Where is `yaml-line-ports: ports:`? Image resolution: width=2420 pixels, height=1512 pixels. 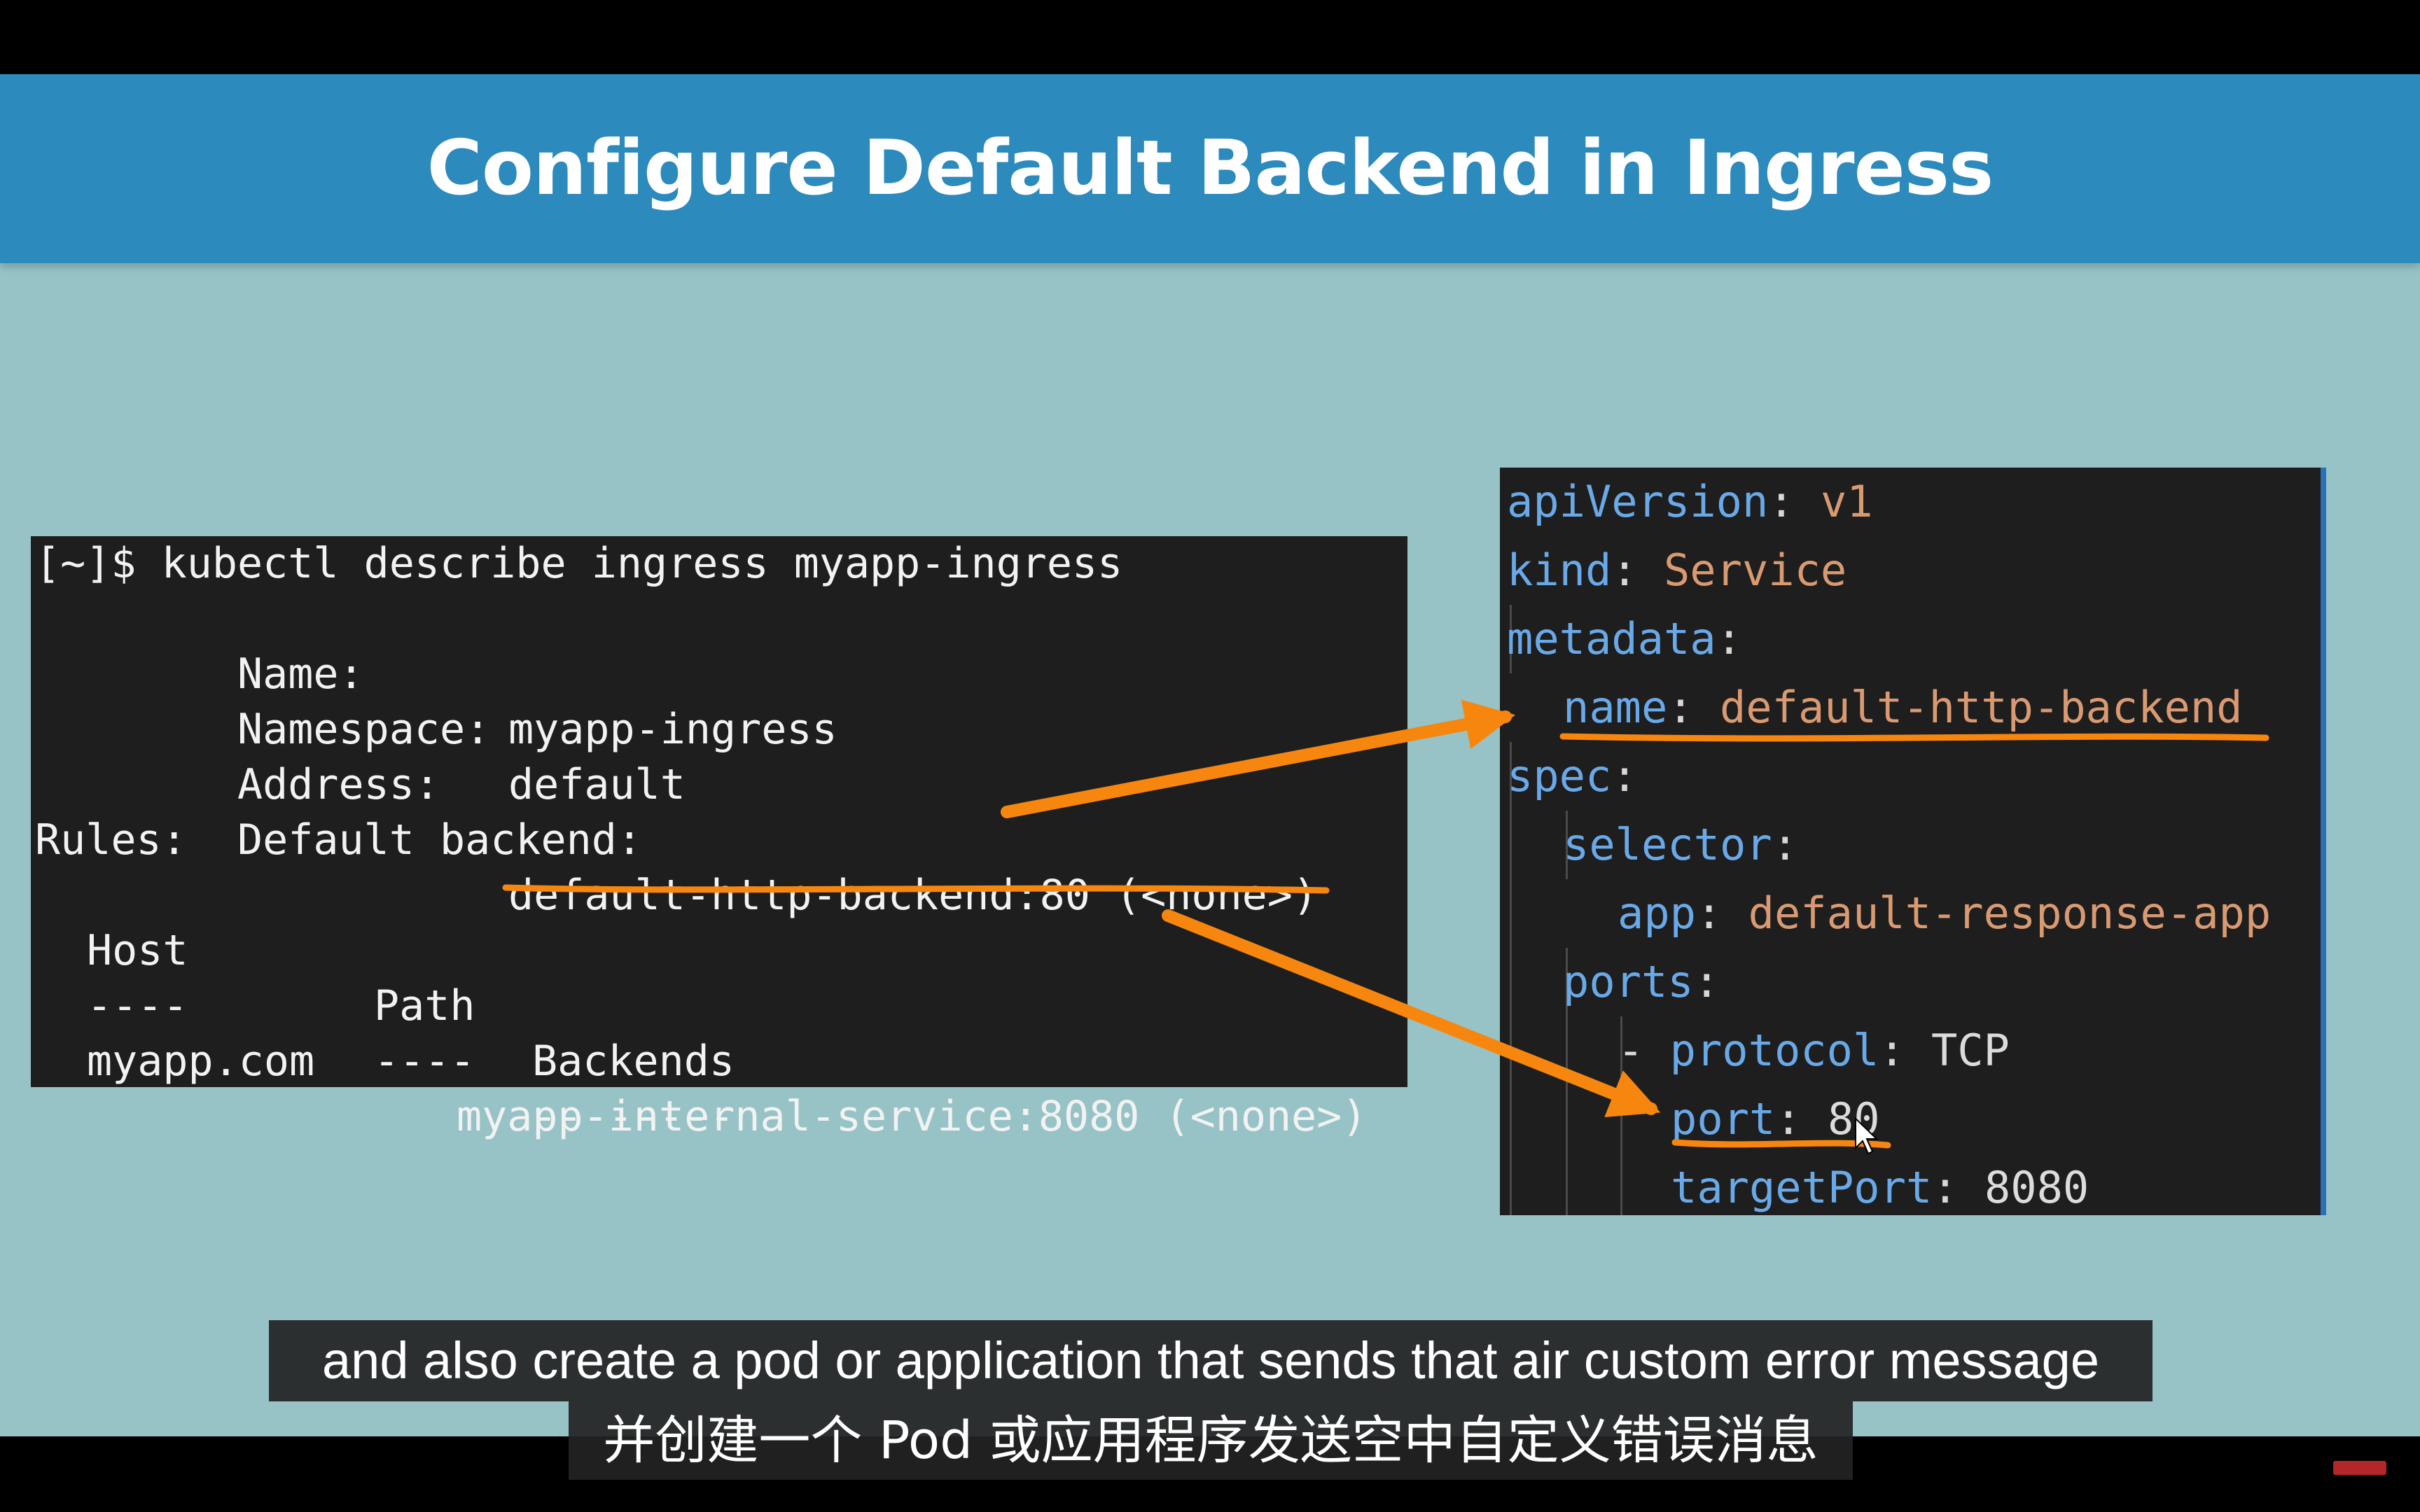
yaml-line-ports: ports: is located at coordinates (1641, 981).